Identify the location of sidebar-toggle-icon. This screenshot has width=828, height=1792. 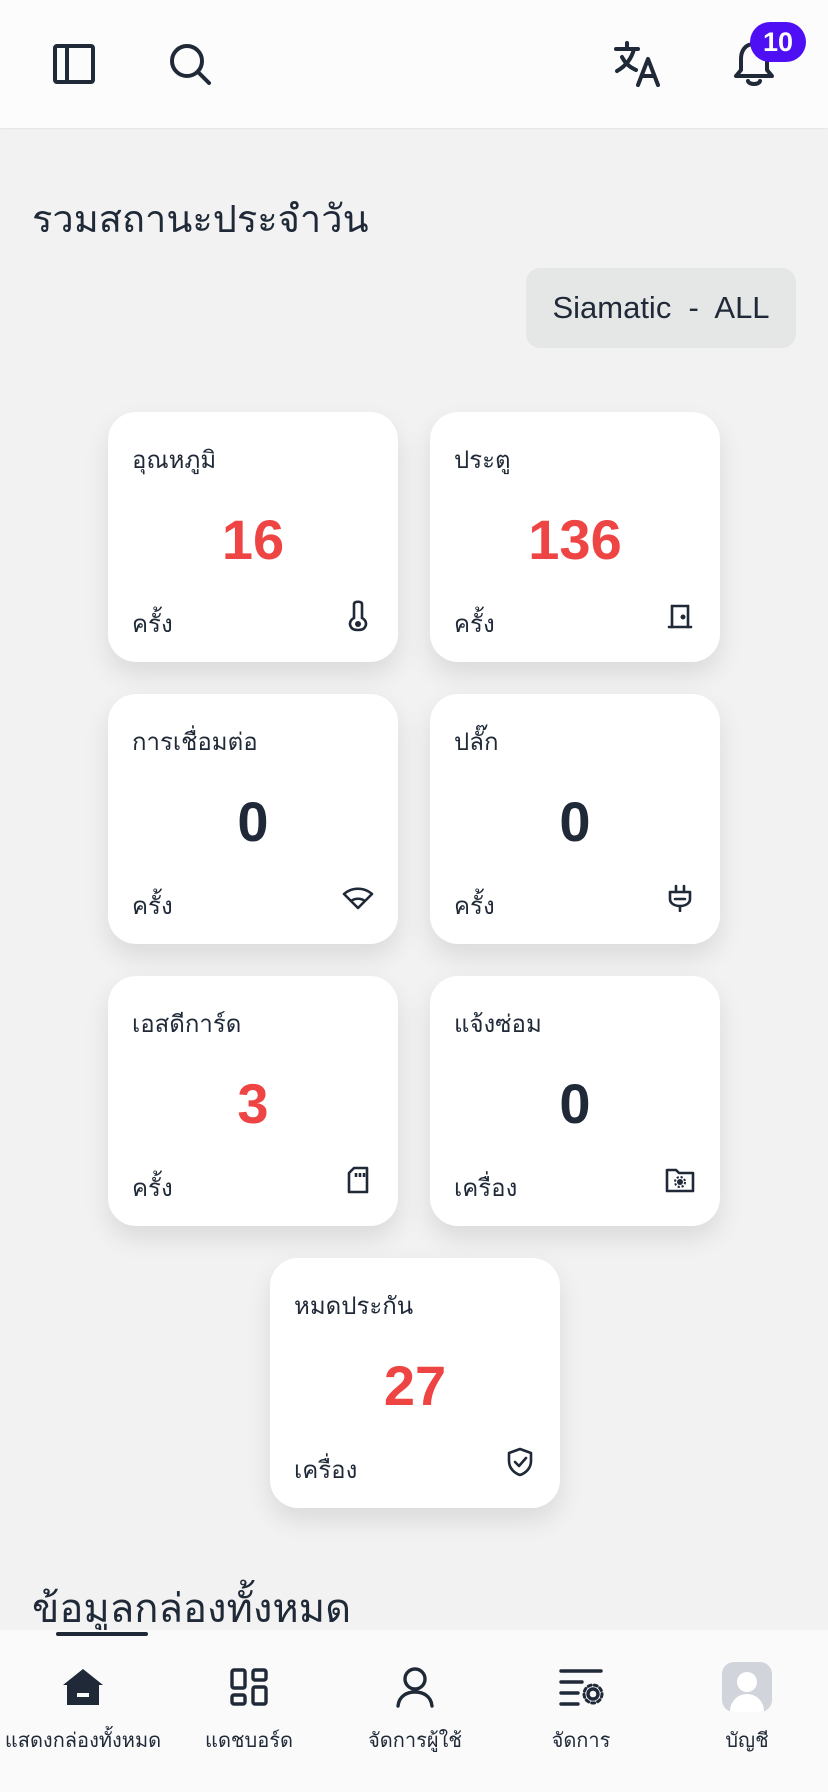
(74, 64).